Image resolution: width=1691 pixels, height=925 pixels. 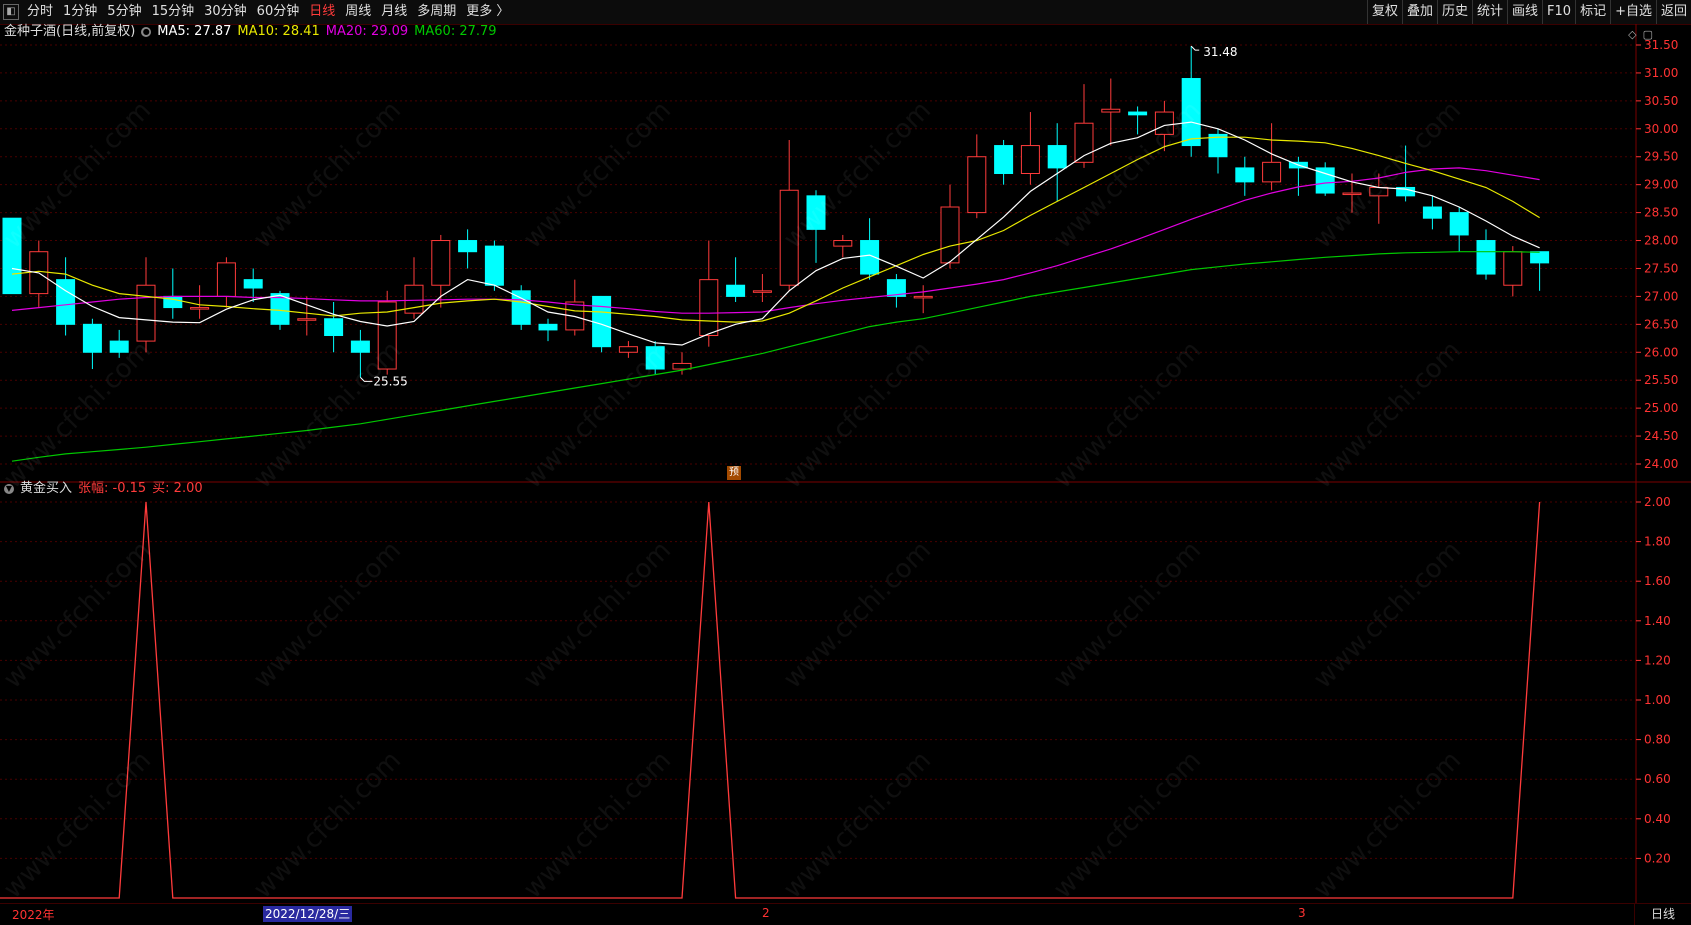 What do you see at coordinates (1661, 296) in the screenshot?
I see `y-tick-label: 27.00` at bounding box center [1661, 296].